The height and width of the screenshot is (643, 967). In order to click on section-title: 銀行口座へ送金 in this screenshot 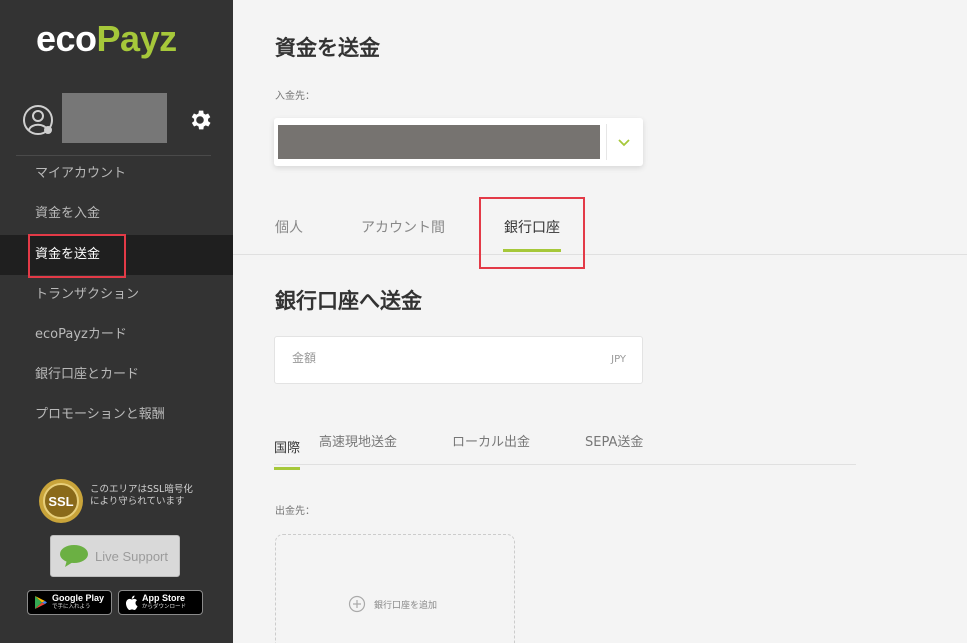, I will do `click(348, 301)`.